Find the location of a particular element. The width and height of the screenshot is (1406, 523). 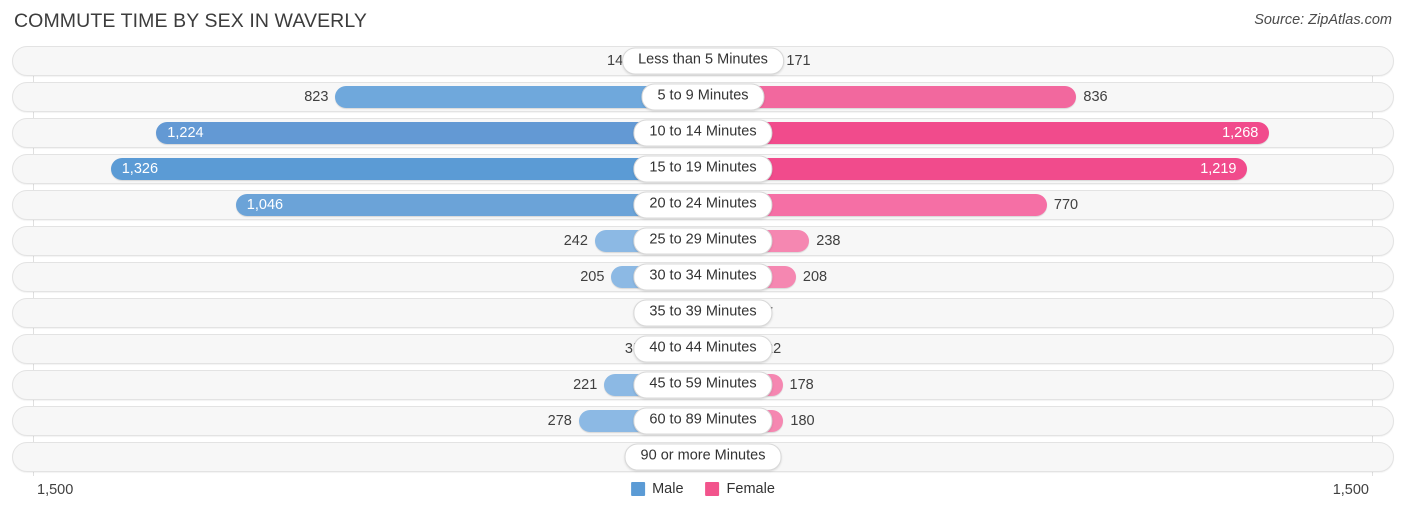

male-side: 145 is located at coordinates (358, 61).